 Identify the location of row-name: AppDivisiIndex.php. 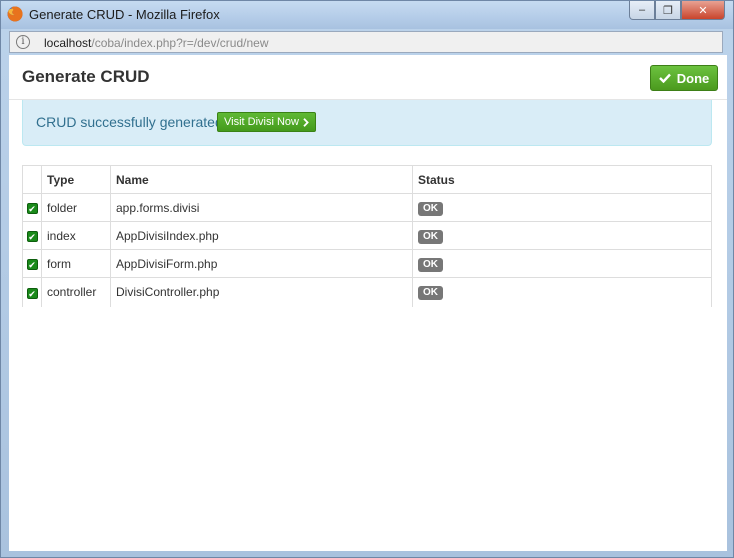
(261, 235).